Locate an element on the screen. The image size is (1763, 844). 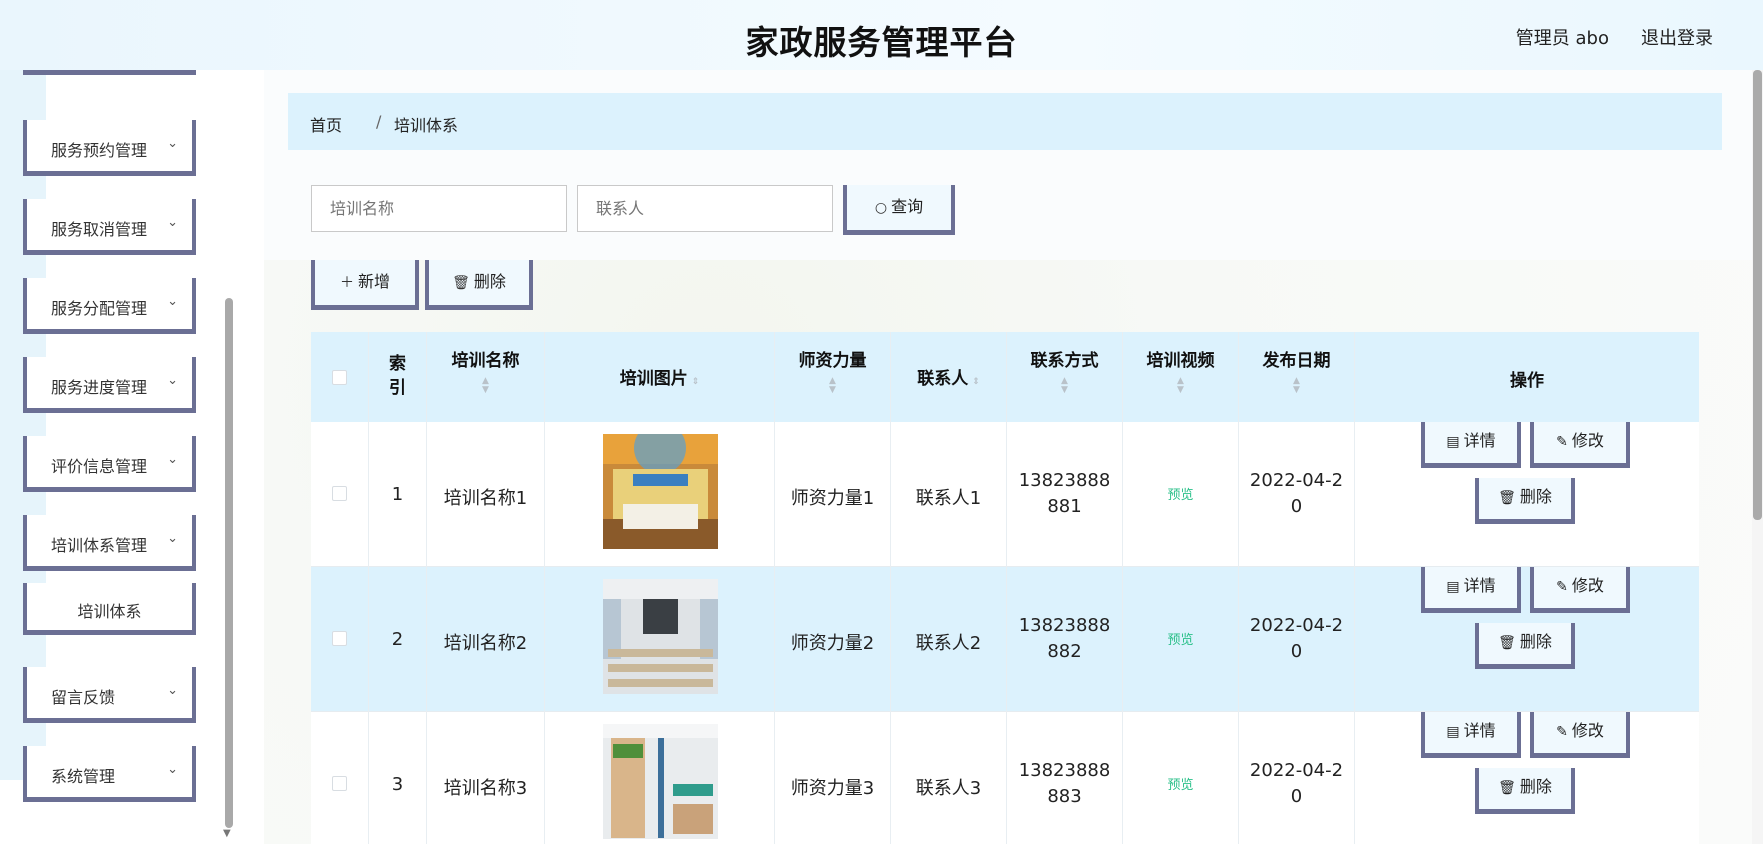
logout-link: 退出登录 is located at coordinates (1677, 37).